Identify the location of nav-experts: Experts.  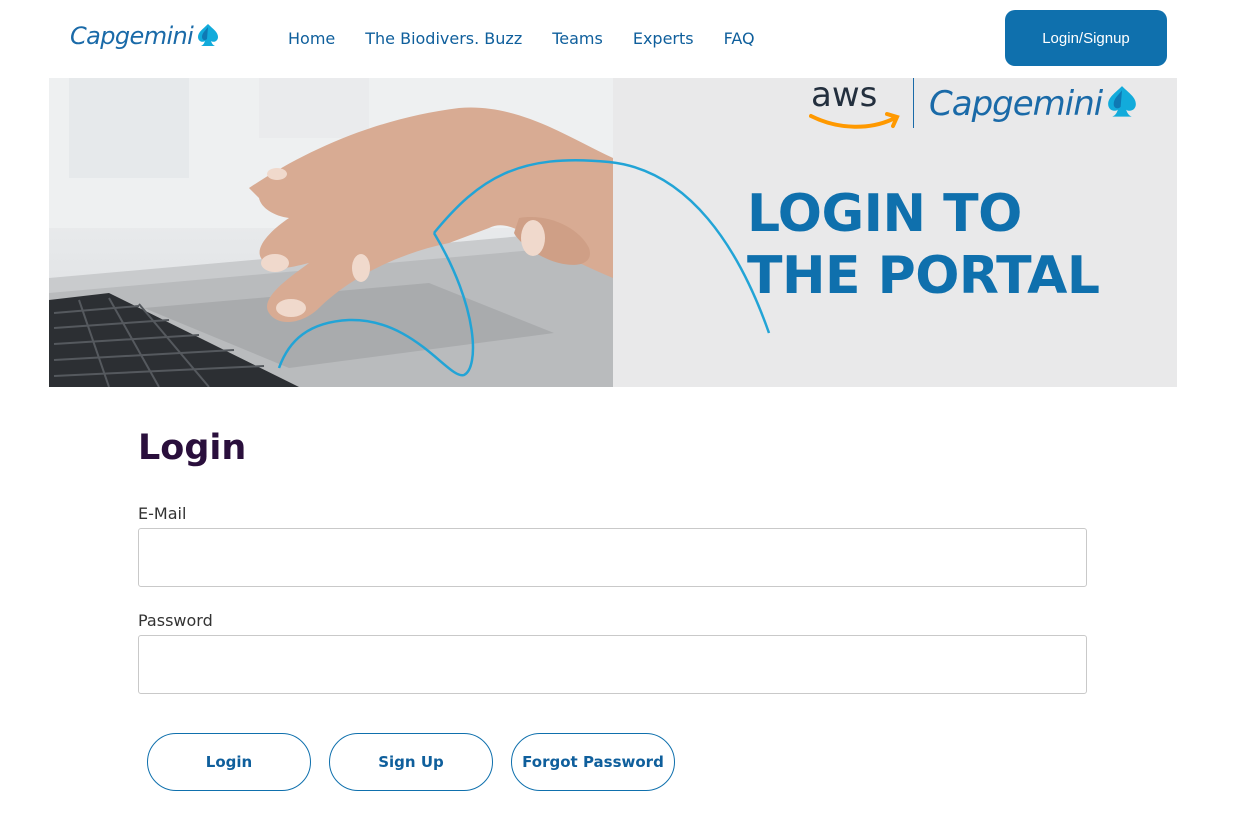
(663, 39).